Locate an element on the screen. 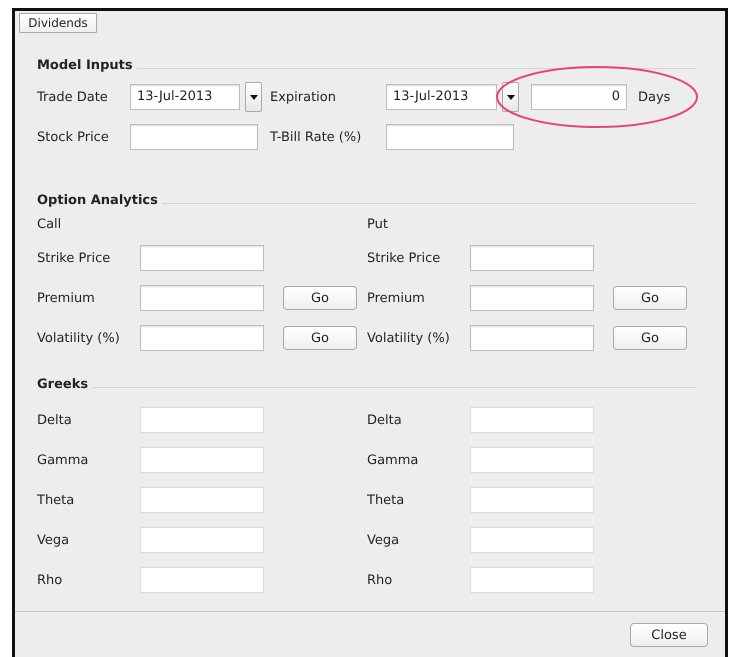 Image resolution: width=734 pixels, height=657 pixels. section-title: Model Inputs is located at coordinates (85, 65).